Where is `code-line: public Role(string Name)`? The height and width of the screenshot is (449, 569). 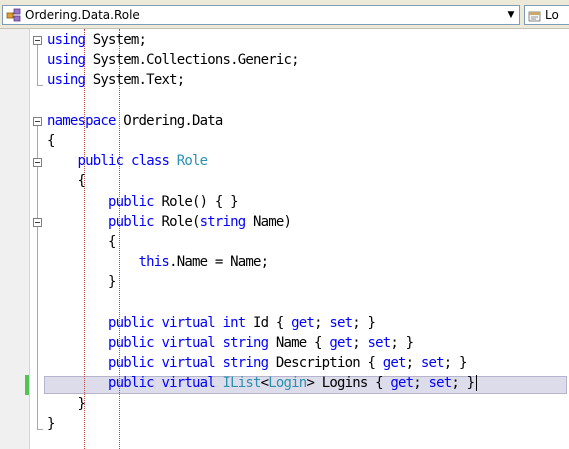
code-line: public Role(string Name) is located at coordinates (169, 222).